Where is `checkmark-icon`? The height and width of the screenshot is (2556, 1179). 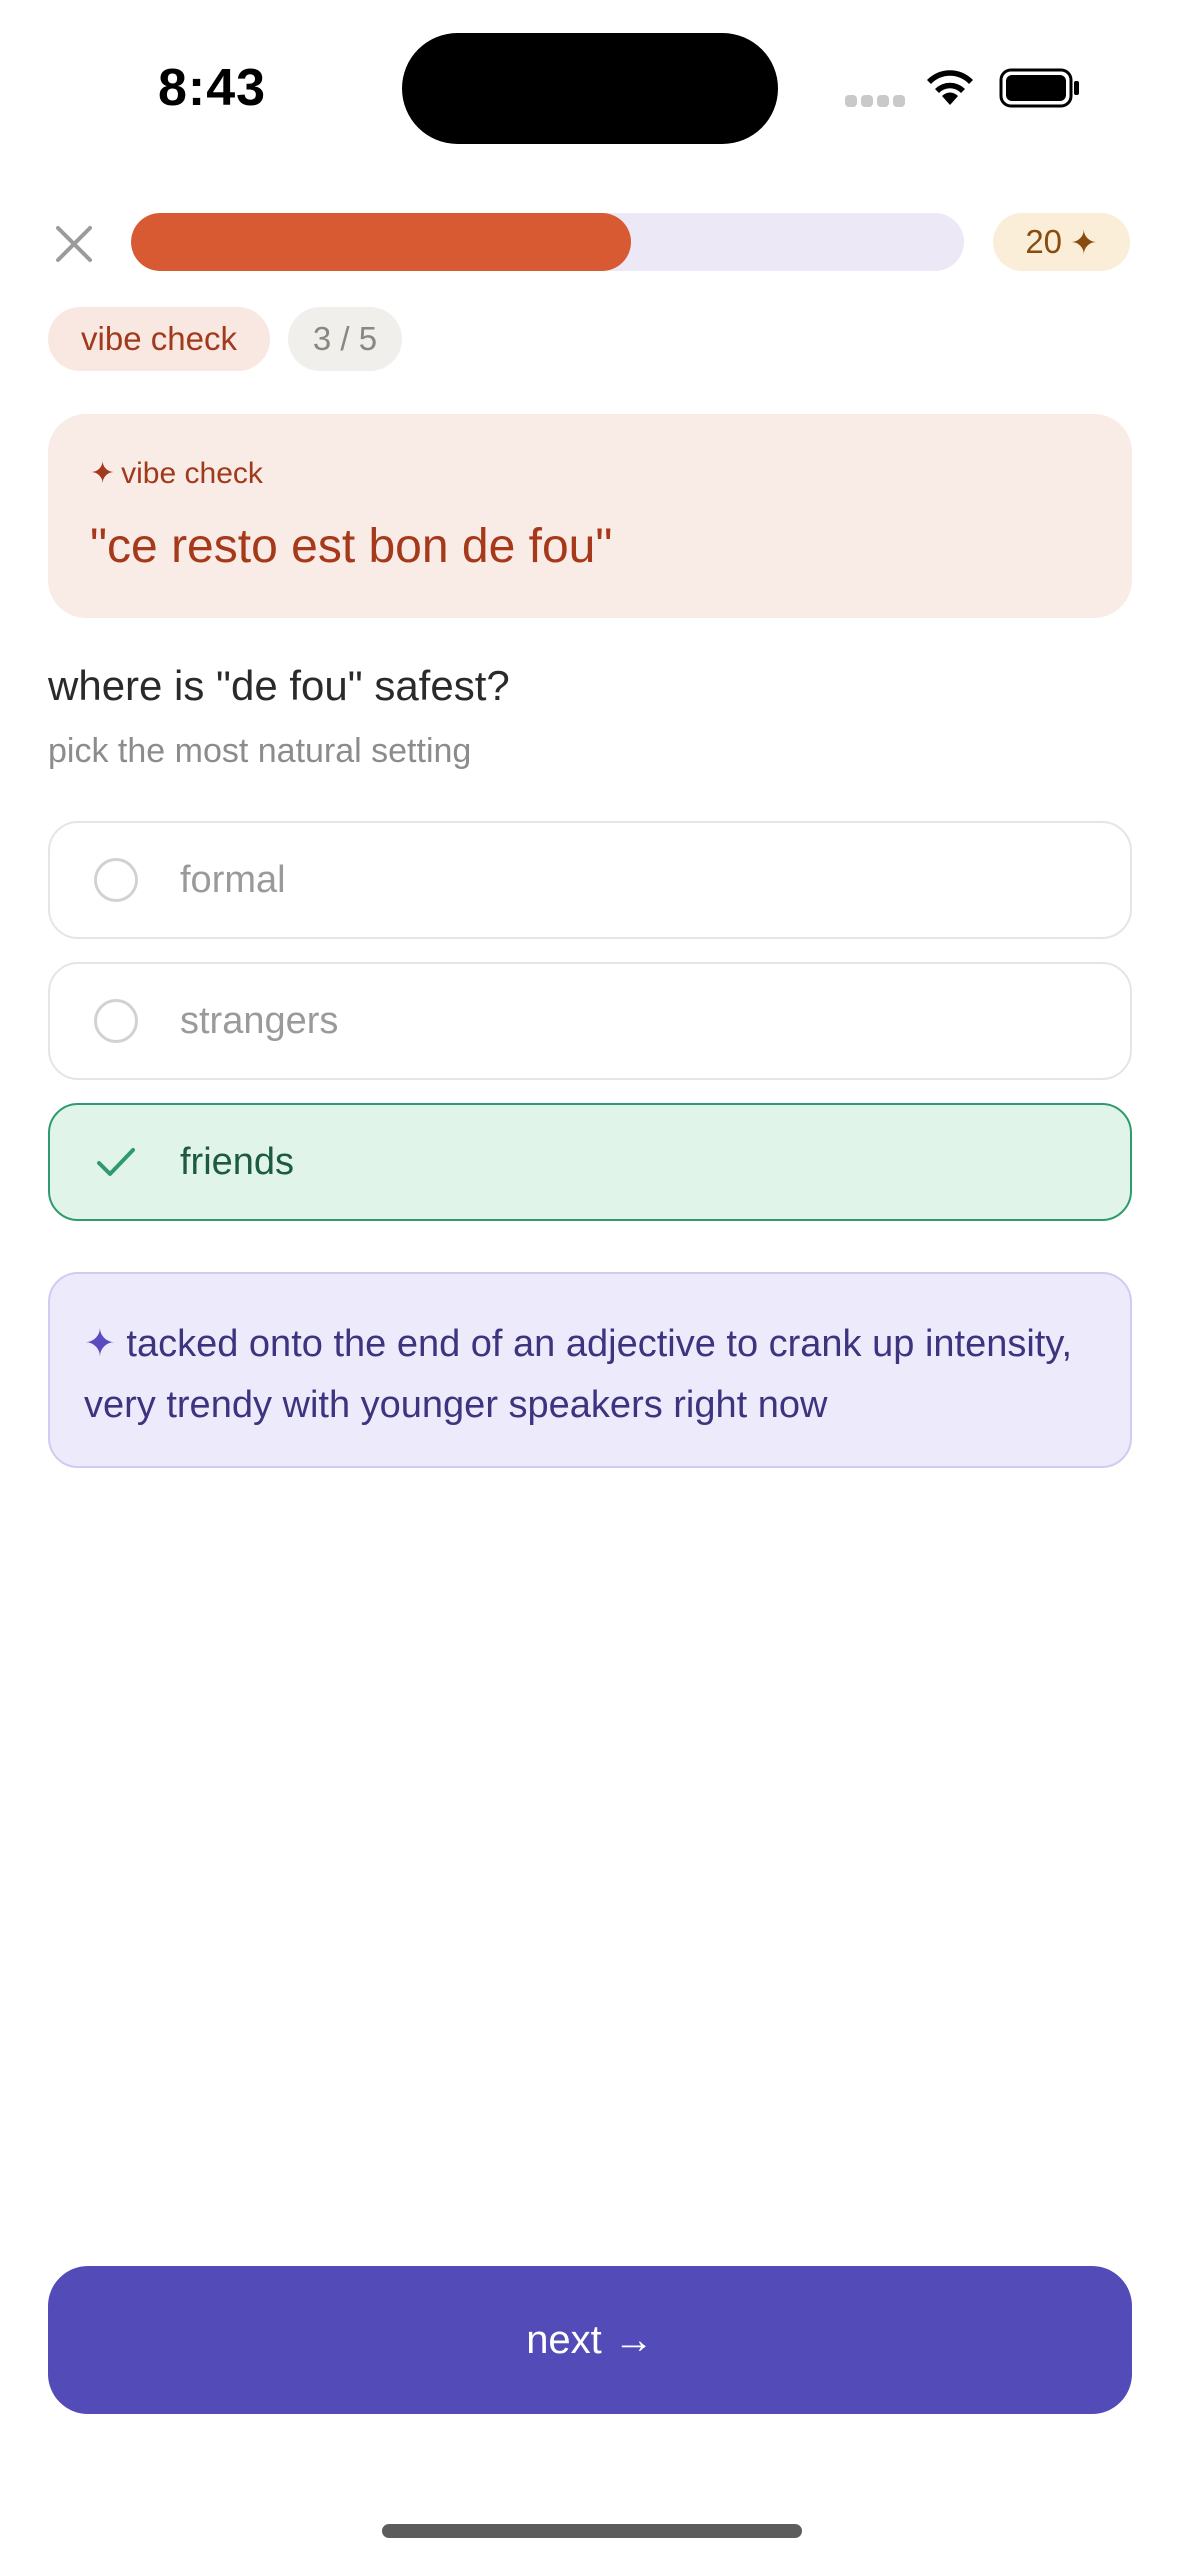 checkmark-icon is located at coordinates (116, 1162).